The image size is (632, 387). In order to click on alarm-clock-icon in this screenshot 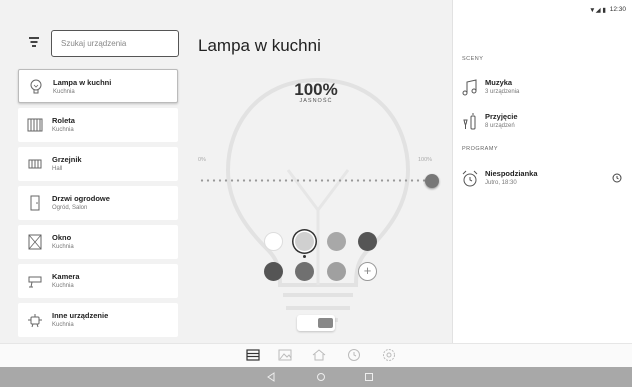, I will do `click(470, 178)`.